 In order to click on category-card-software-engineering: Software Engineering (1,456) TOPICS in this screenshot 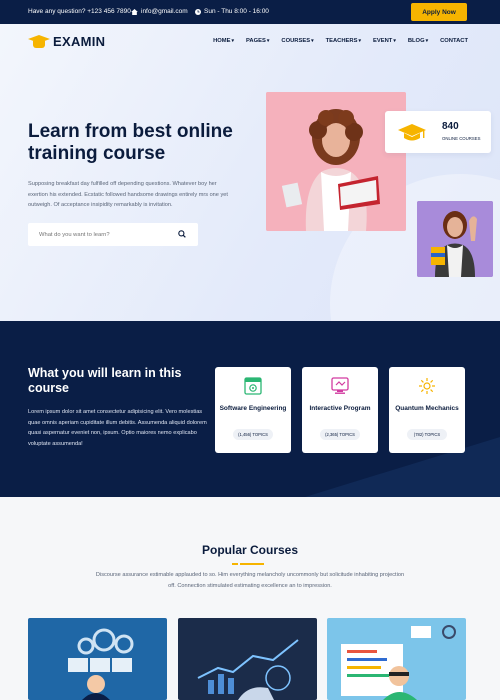, I will do `click(253, 410)`.